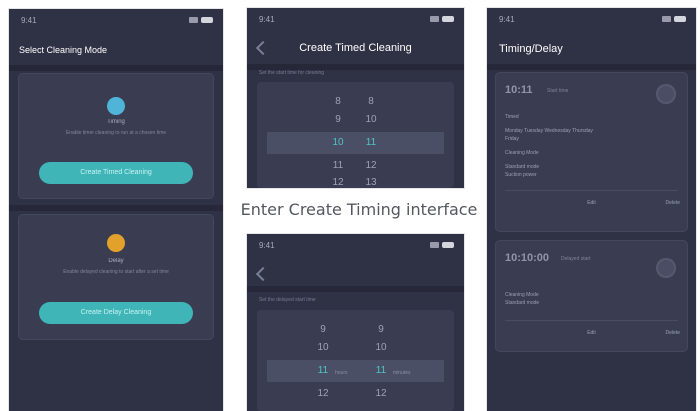 The width and height of the screenshot is (700, 411). Describe the element at coordinates (338, 101) in the screenshot. I see `hour-option: 8` at that location.